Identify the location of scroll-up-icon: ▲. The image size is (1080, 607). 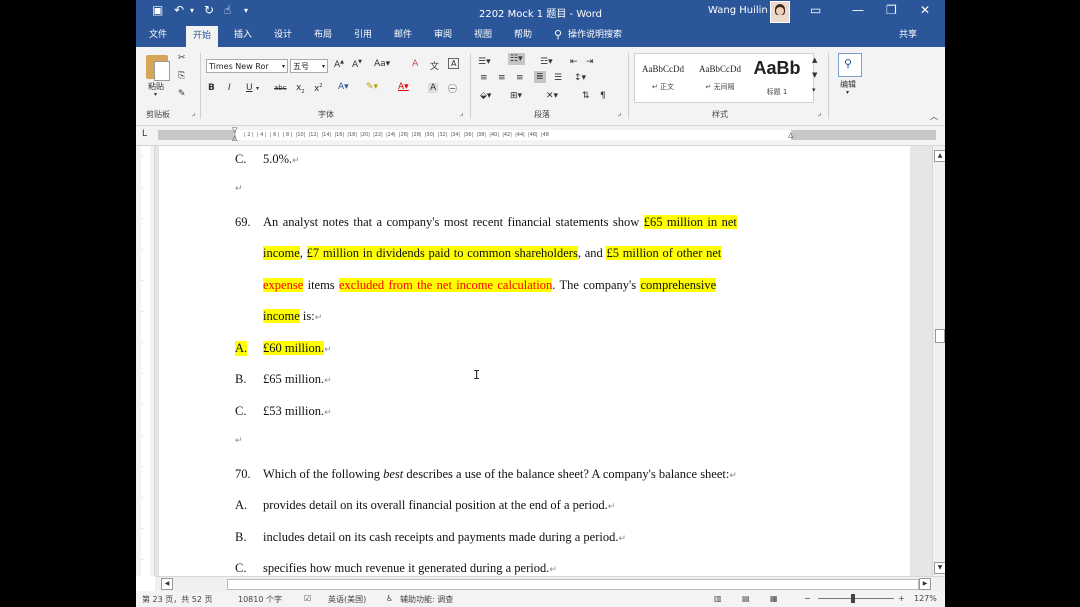
(939, 156).